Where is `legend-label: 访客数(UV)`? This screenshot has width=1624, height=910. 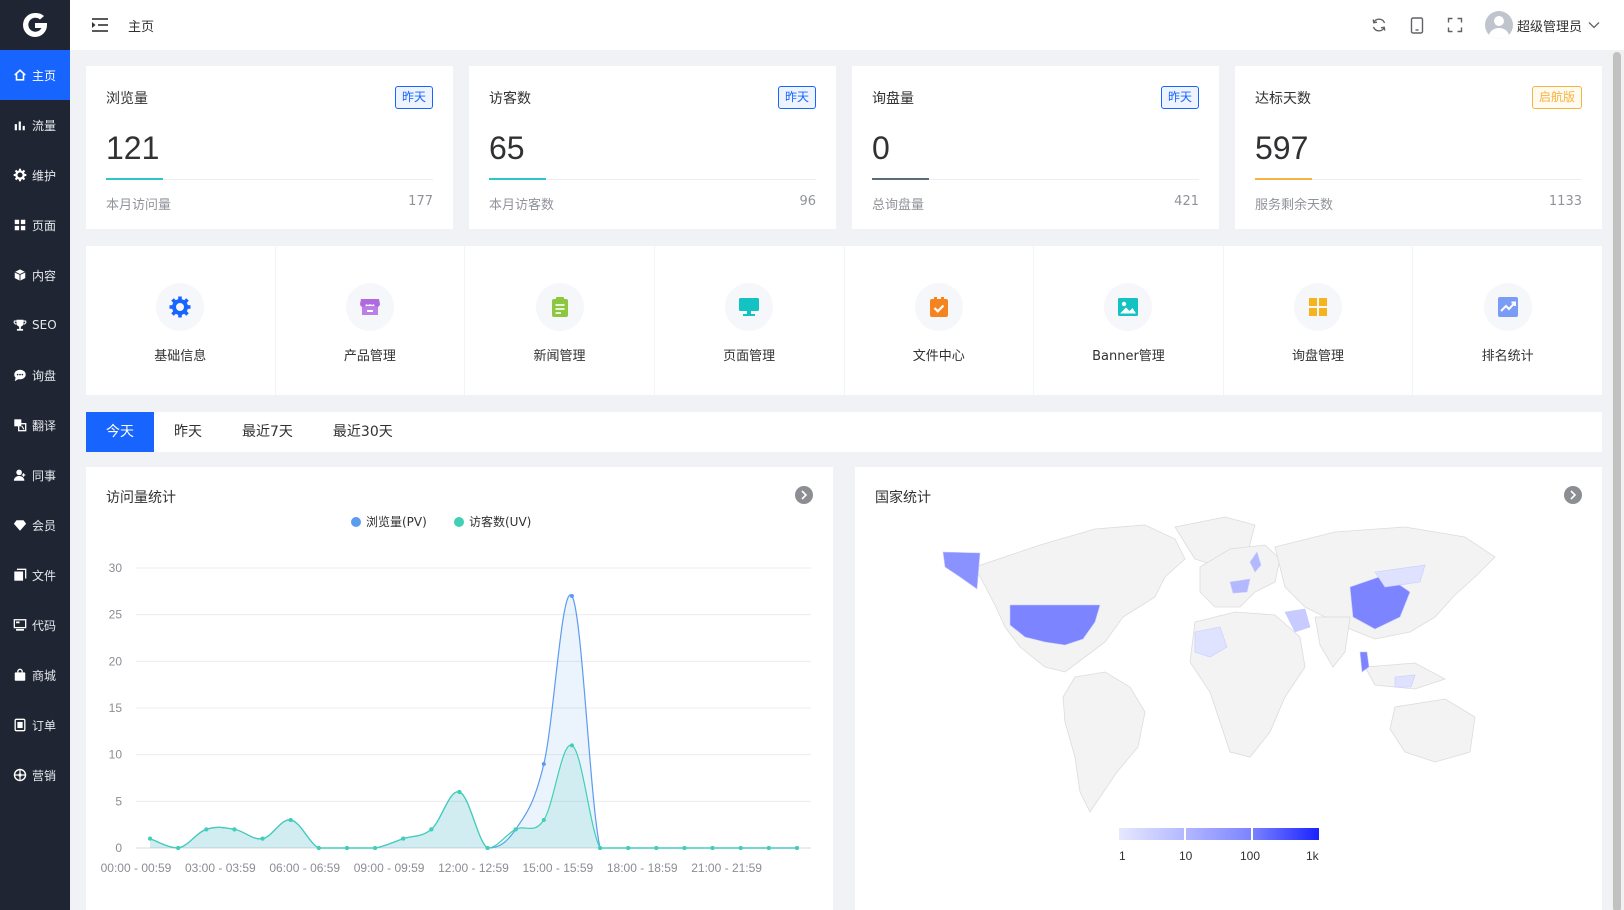 legend-label: 访客数(UV) is located at coordinates (500, 521).